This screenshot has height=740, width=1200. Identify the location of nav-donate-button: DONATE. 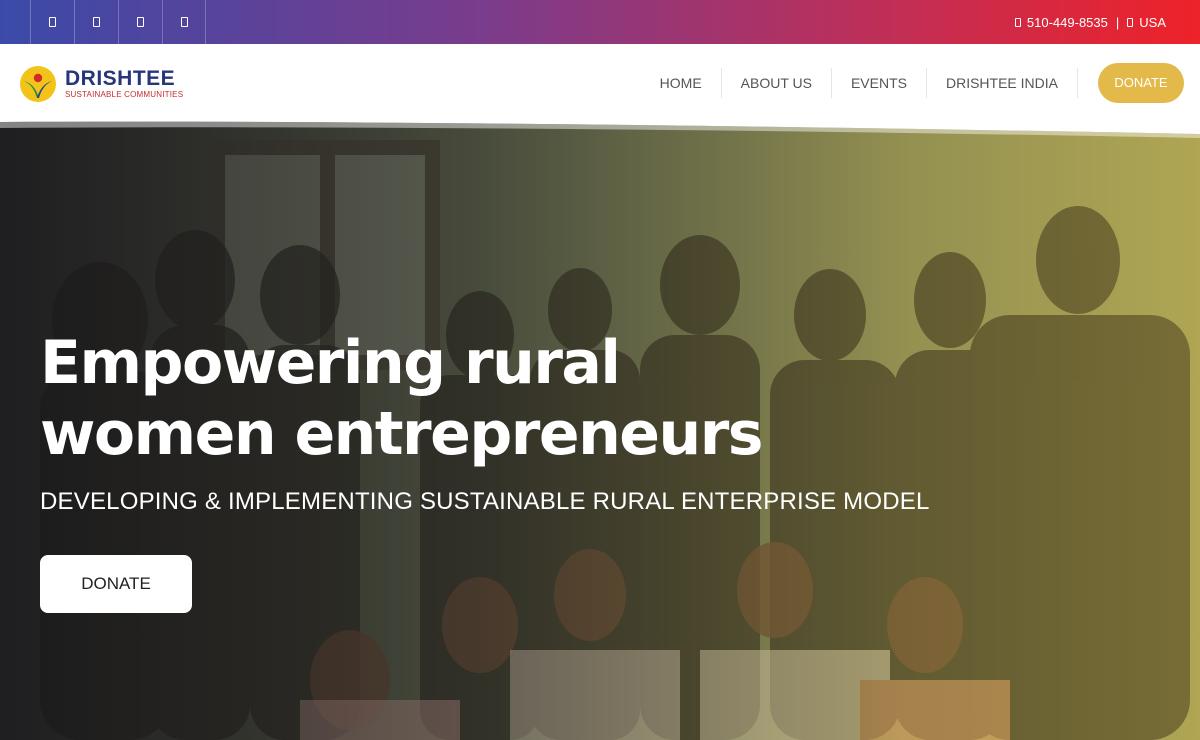
(1141, 83).